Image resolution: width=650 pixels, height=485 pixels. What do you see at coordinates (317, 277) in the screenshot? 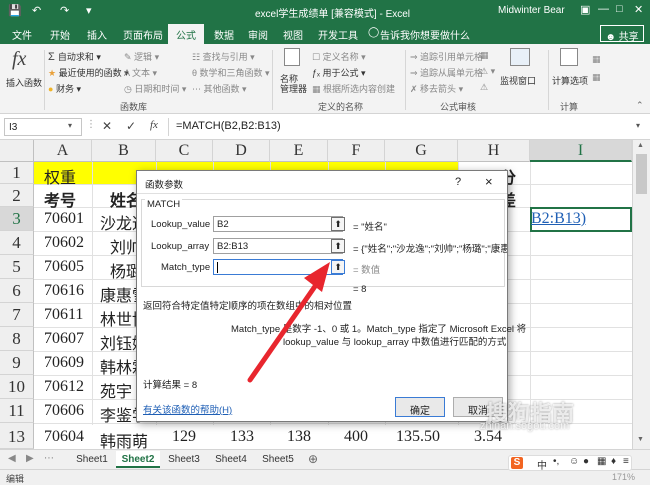
I see `arrow-head` at bounding box center [317, 277].